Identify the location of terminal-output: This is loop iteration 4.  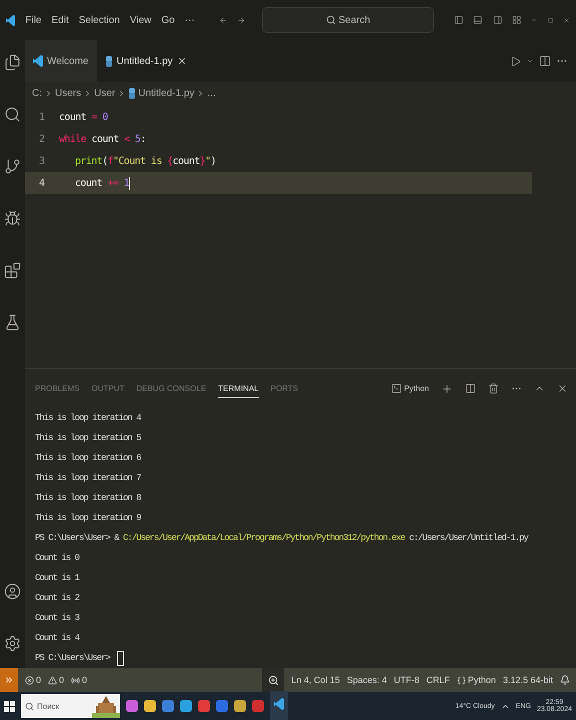
(88, 418).